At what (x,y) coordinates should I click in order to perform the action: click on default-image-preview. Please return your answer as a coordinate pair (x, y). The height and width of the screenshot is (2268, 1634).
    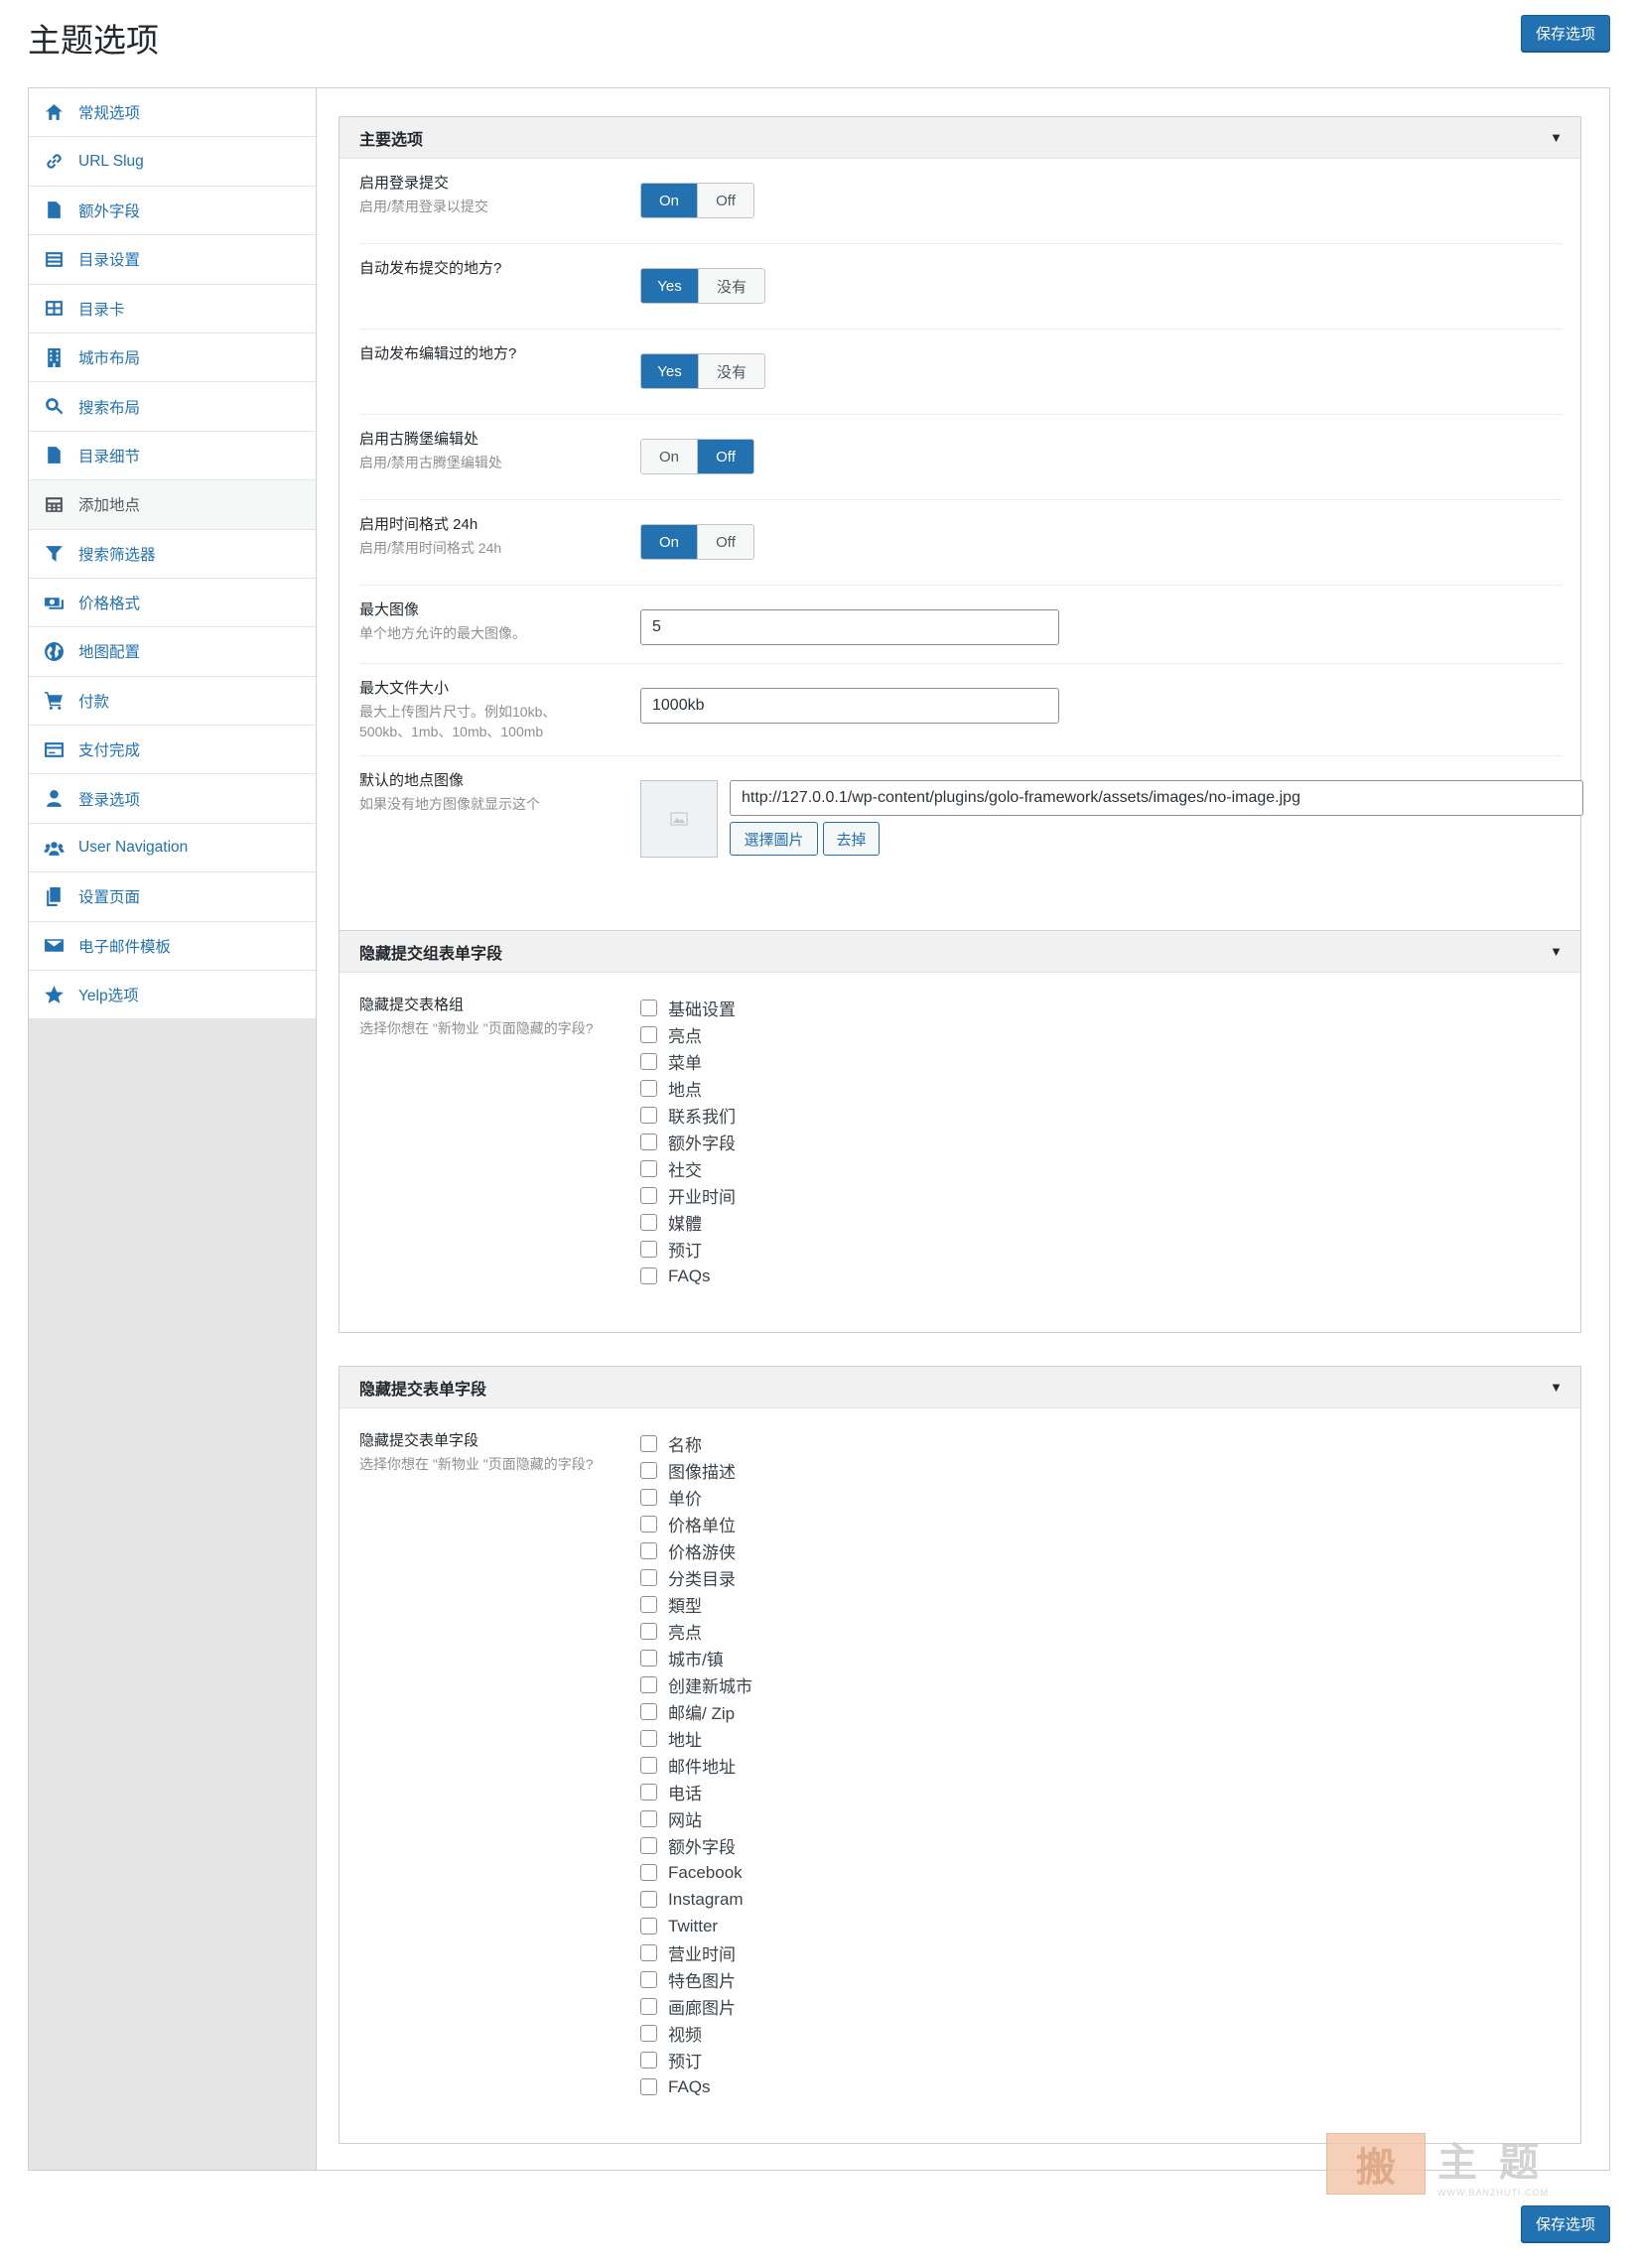
    Looking at the image, I should click on (679, 819).